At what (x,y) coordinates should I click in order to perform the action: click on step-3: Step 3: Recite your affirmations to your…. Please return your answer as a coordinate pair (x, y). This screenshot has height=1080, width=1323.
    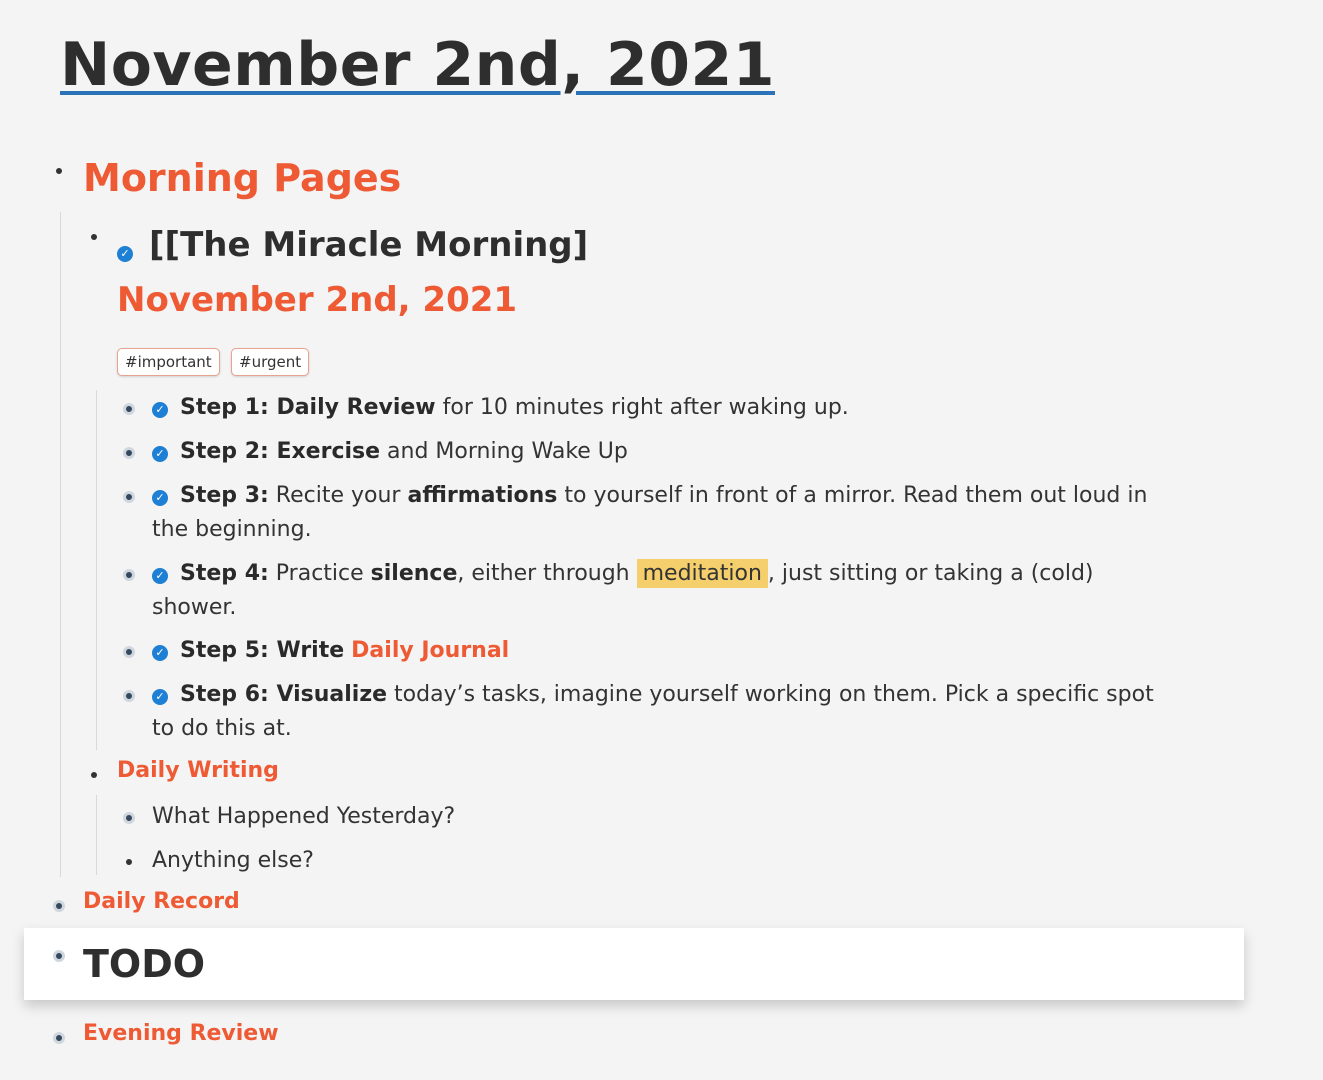
    Looking at the image, I should click on (663, 496).